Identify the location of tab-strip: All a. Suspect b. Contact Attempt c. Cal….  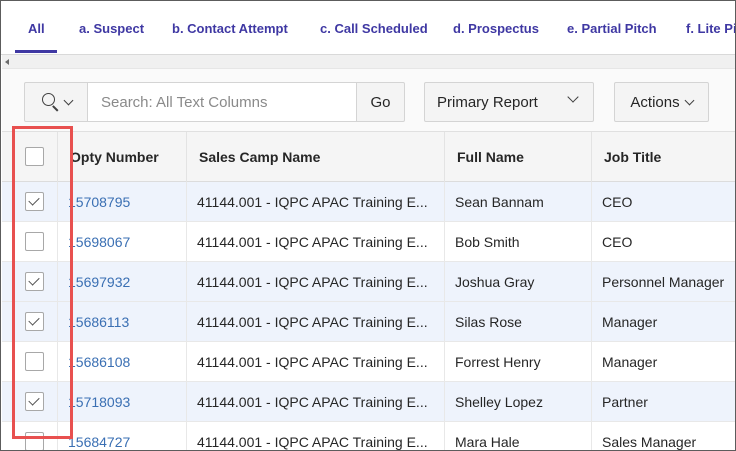
(368, 28).